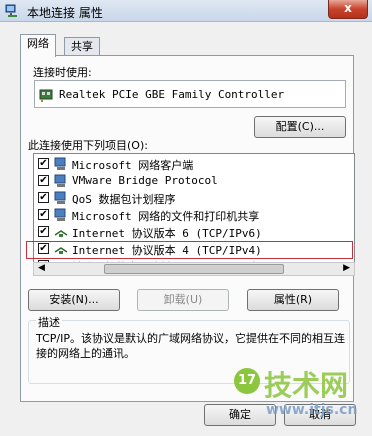  Describe the element at coordinates (133, 165) in the screenshot. I see `item-label: Microsoft 网络客户端` at that location.